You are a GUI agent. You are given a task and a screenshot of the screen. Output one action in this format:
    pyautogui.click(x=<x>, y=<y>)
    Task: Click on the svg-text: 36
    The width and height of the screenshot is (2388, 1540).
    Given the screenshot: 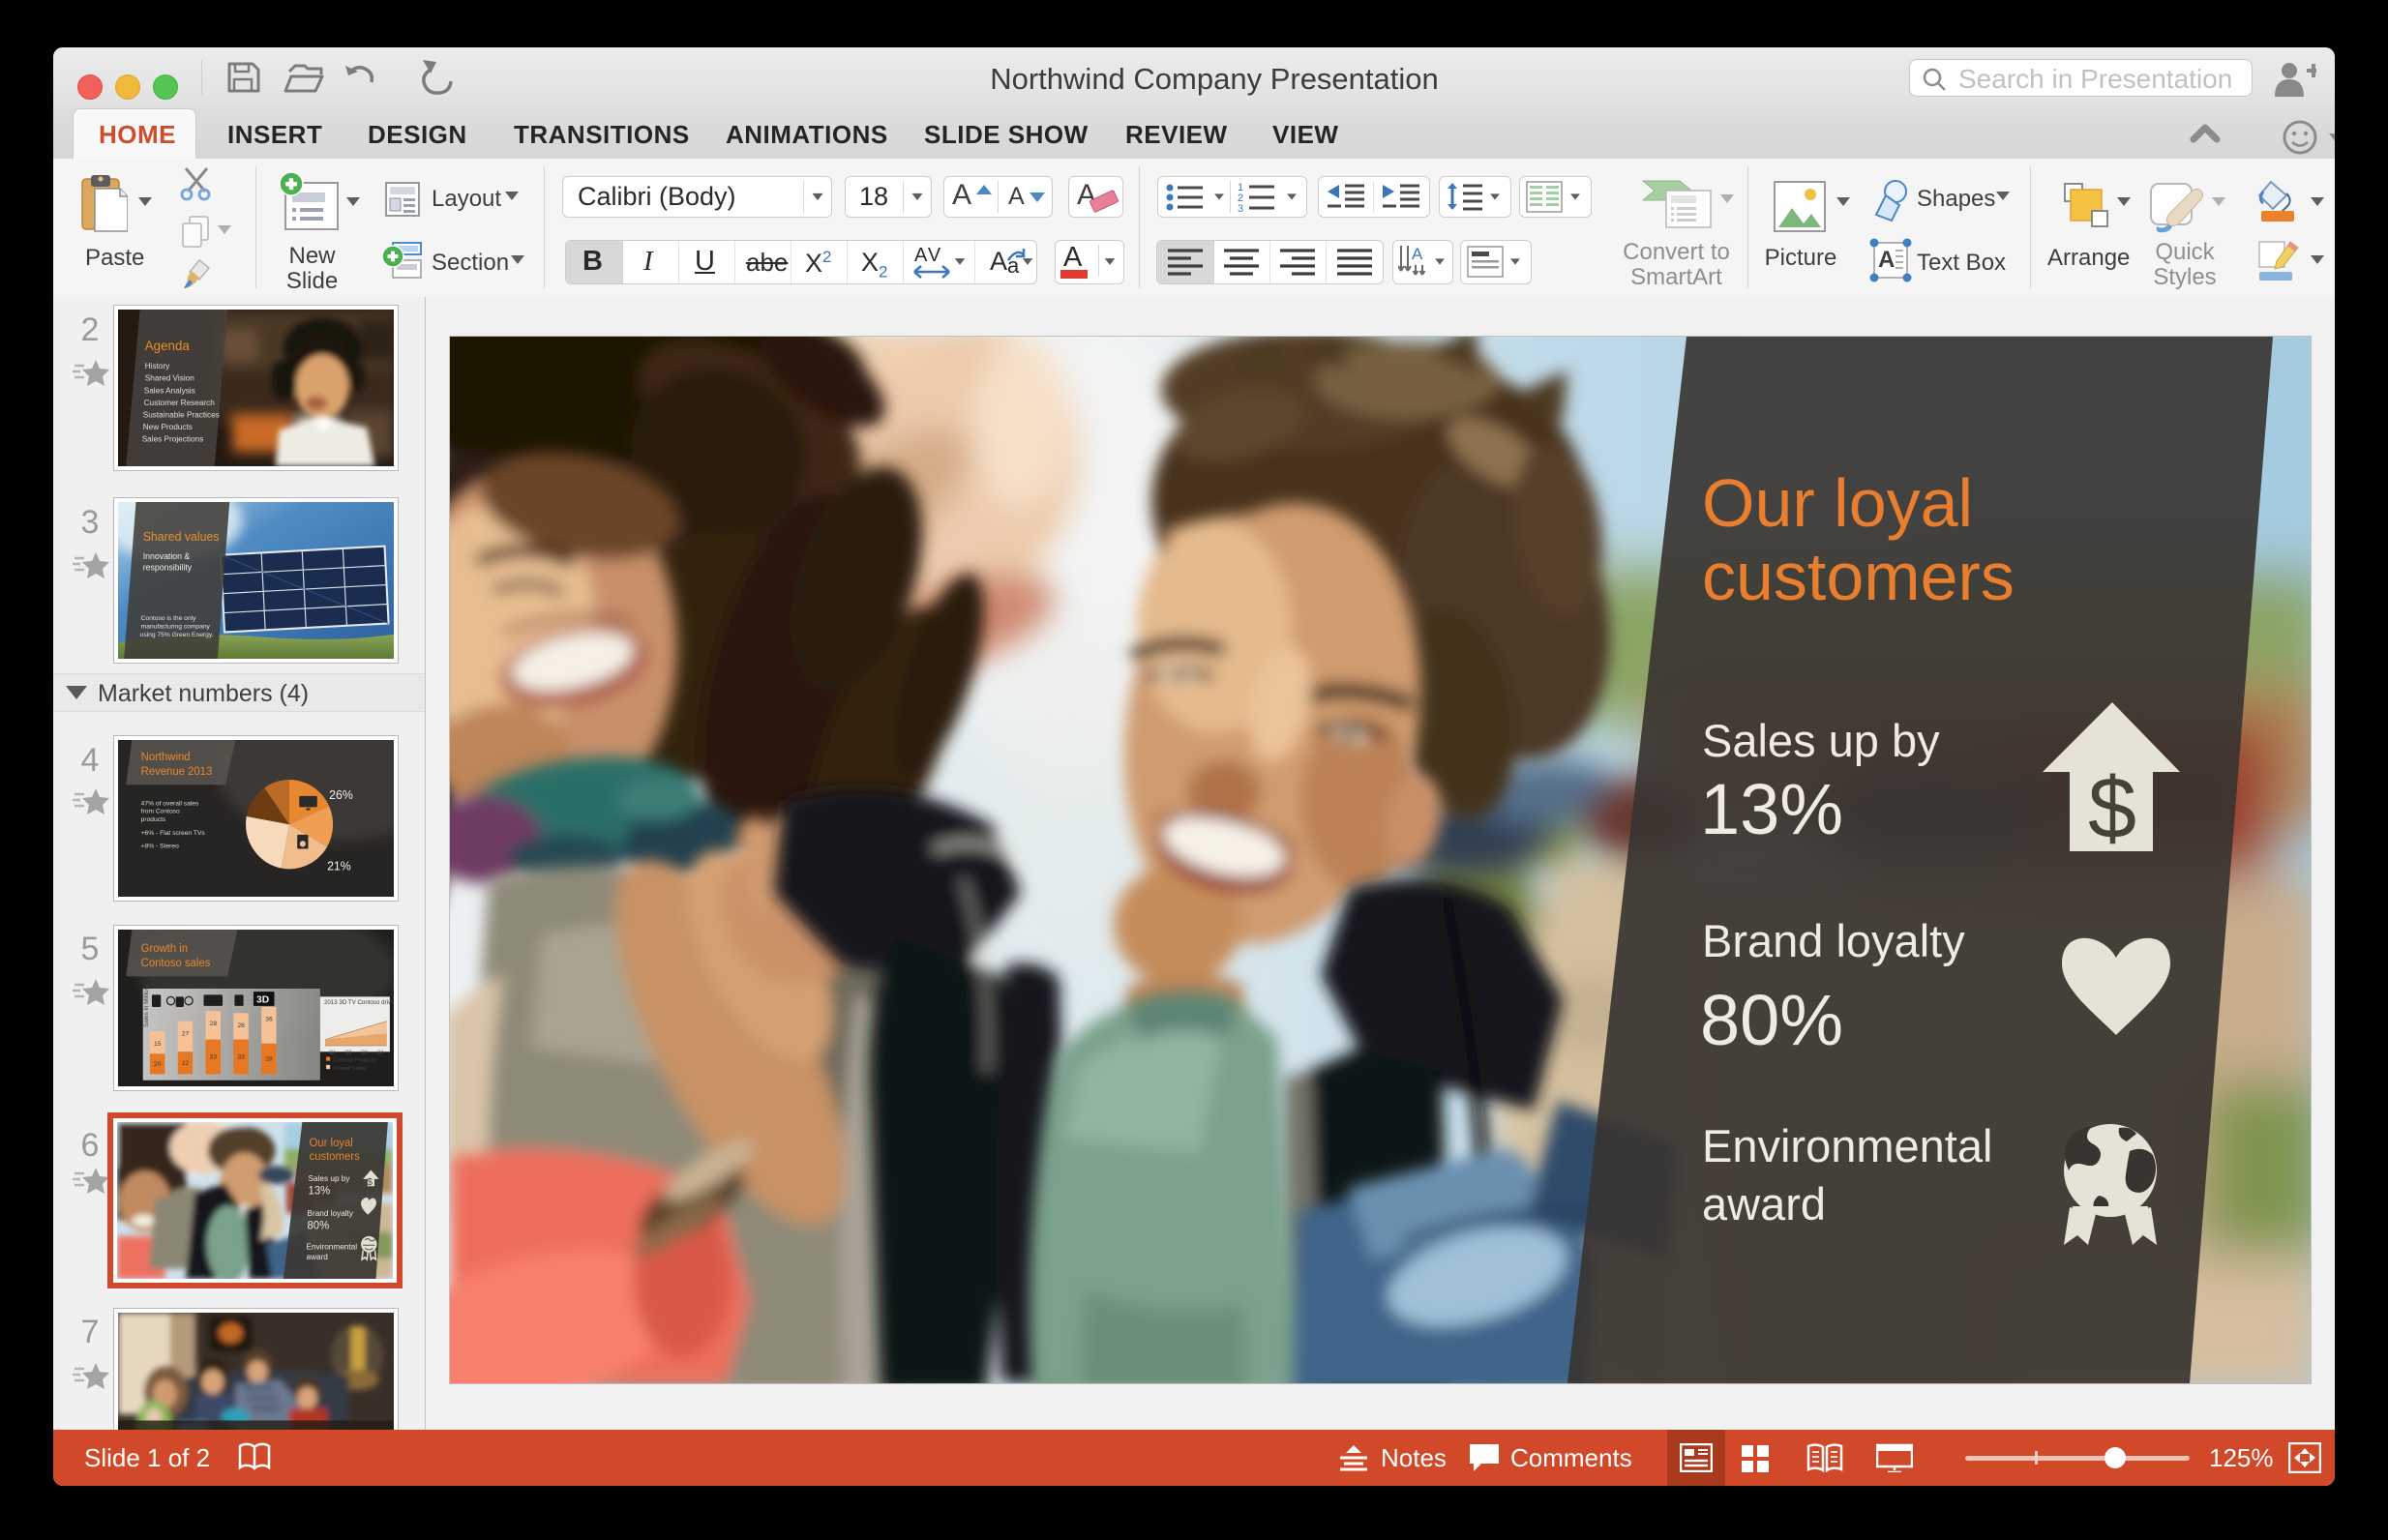 What is the action you would take?
    pyautogui.click(x=269, y=1020)
    